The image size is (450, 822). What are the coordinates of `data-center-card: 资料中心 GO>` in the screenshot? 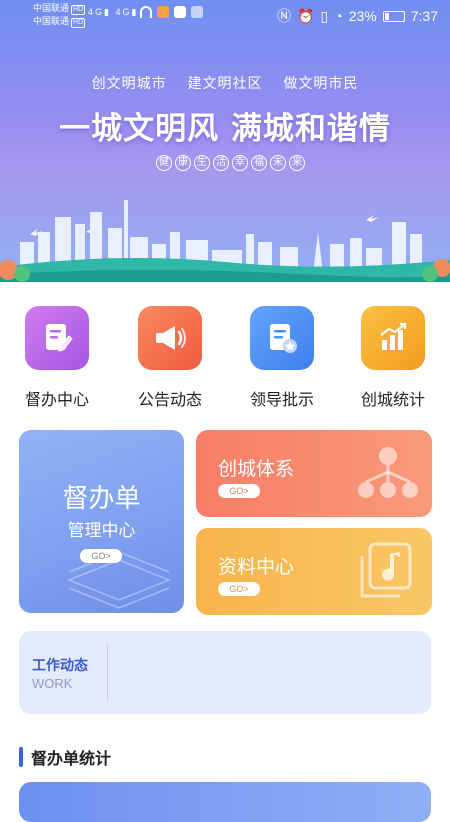 It's located at (314, 571).